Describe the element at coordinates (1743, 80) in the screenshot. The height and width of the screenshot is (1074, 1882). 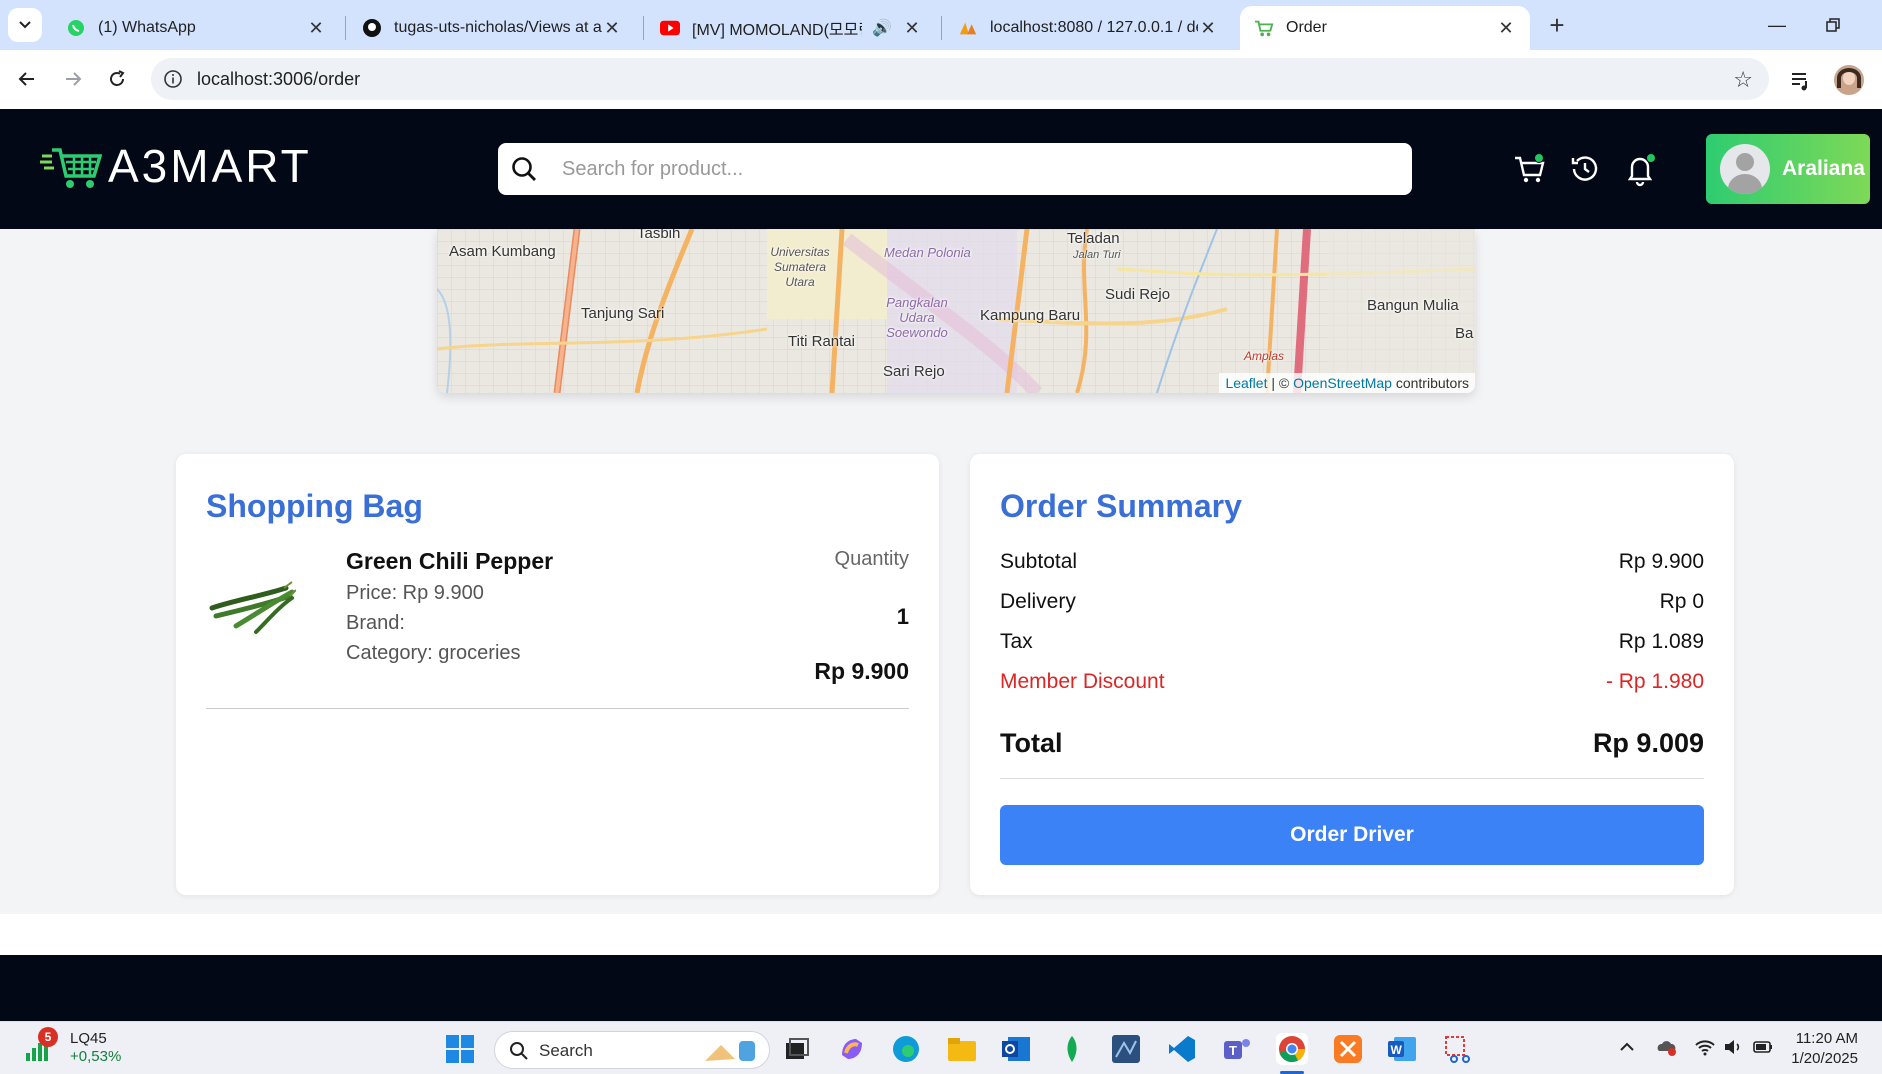
I see `star-icon: ☆` at that location.